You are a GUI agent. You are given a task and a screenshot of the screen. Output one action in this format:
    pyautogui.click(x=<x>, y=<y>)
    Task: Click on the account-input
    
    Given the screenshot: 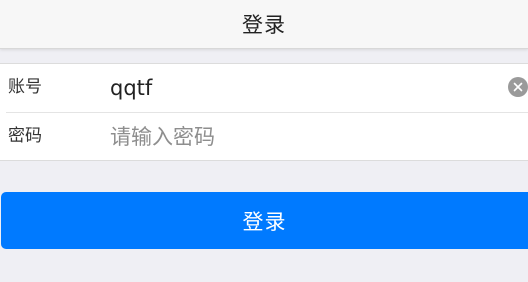 What is the action you would take?
    pyautogui.click(x=305, y=88)
    